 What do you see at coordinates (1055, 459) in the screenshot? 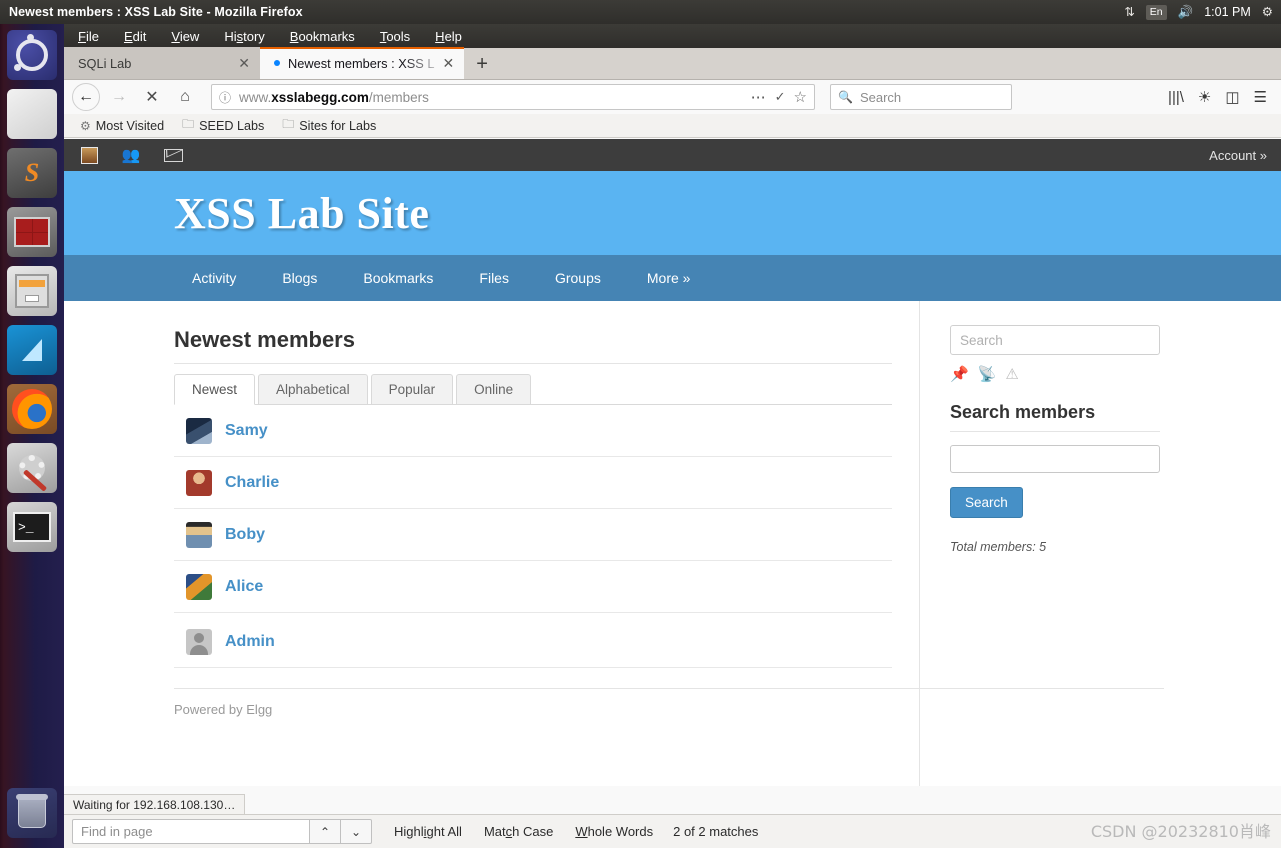
I see `member-search-field` at bounding box center [1055, 459].